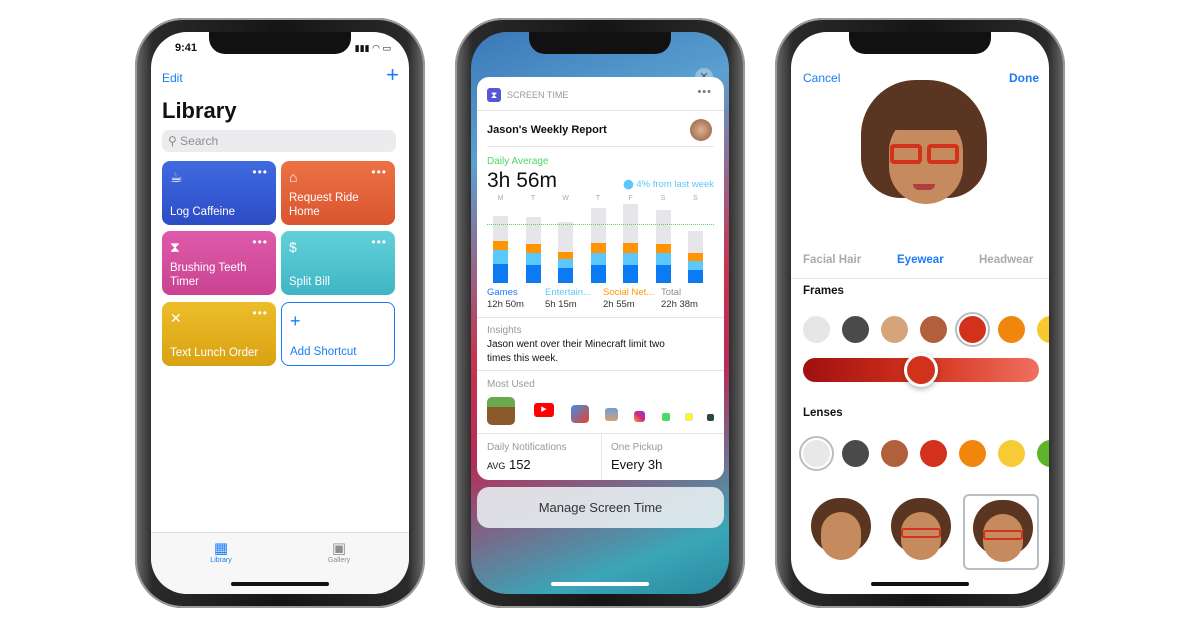 The image size is (1200, 630). What do you see at coordinates (1024, 78) in the screenshot?
I see `done-button: Done` at bounding box center [1024, 78].